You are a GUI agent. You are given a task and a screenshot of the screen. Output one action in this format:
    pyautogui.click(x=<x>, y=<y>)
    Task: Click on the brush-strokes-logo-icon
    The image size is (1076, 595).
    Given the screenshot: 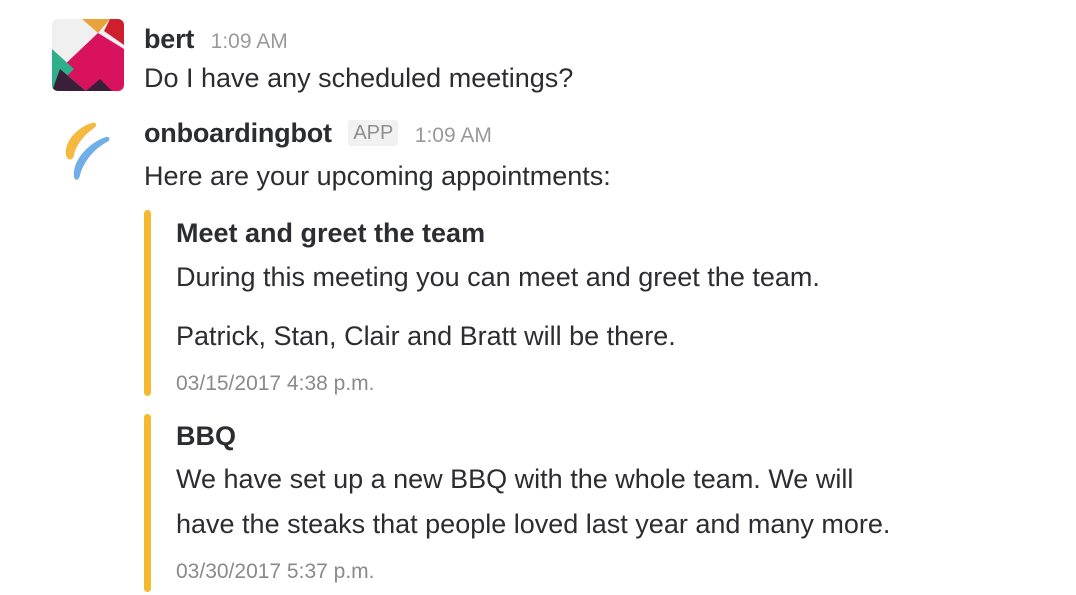 What is the action you would take?
    pyautogui.click(x=88, y=151)
    